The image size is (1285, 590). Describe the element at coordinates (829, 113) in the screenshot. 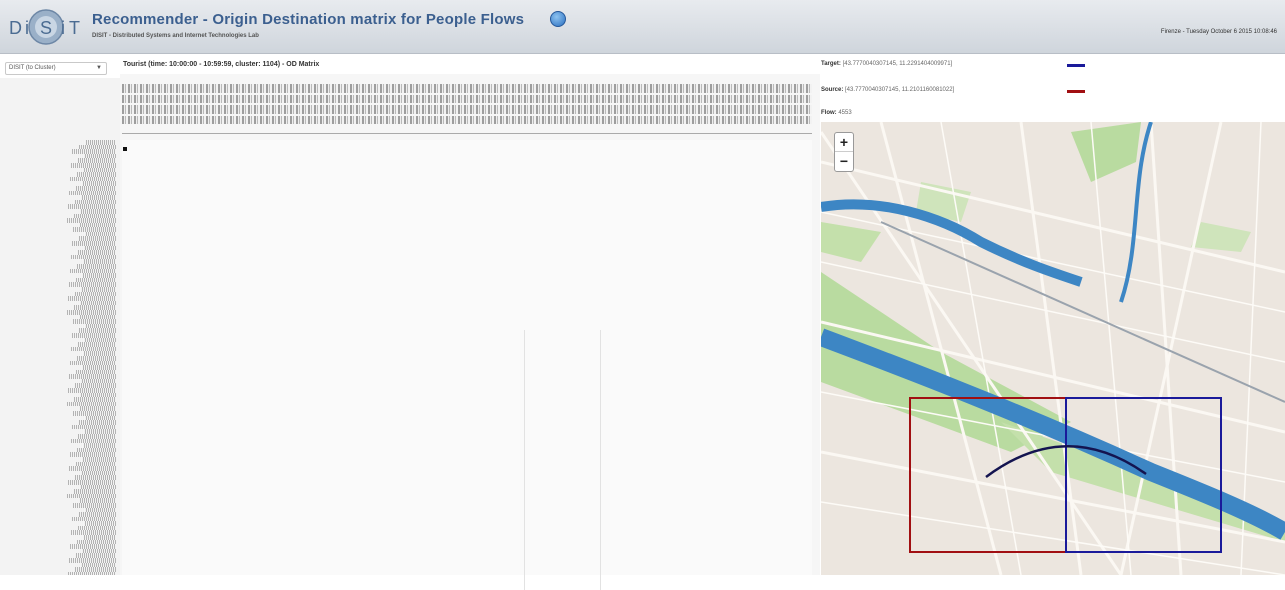

I see `flow-label: Flow:` at that location.